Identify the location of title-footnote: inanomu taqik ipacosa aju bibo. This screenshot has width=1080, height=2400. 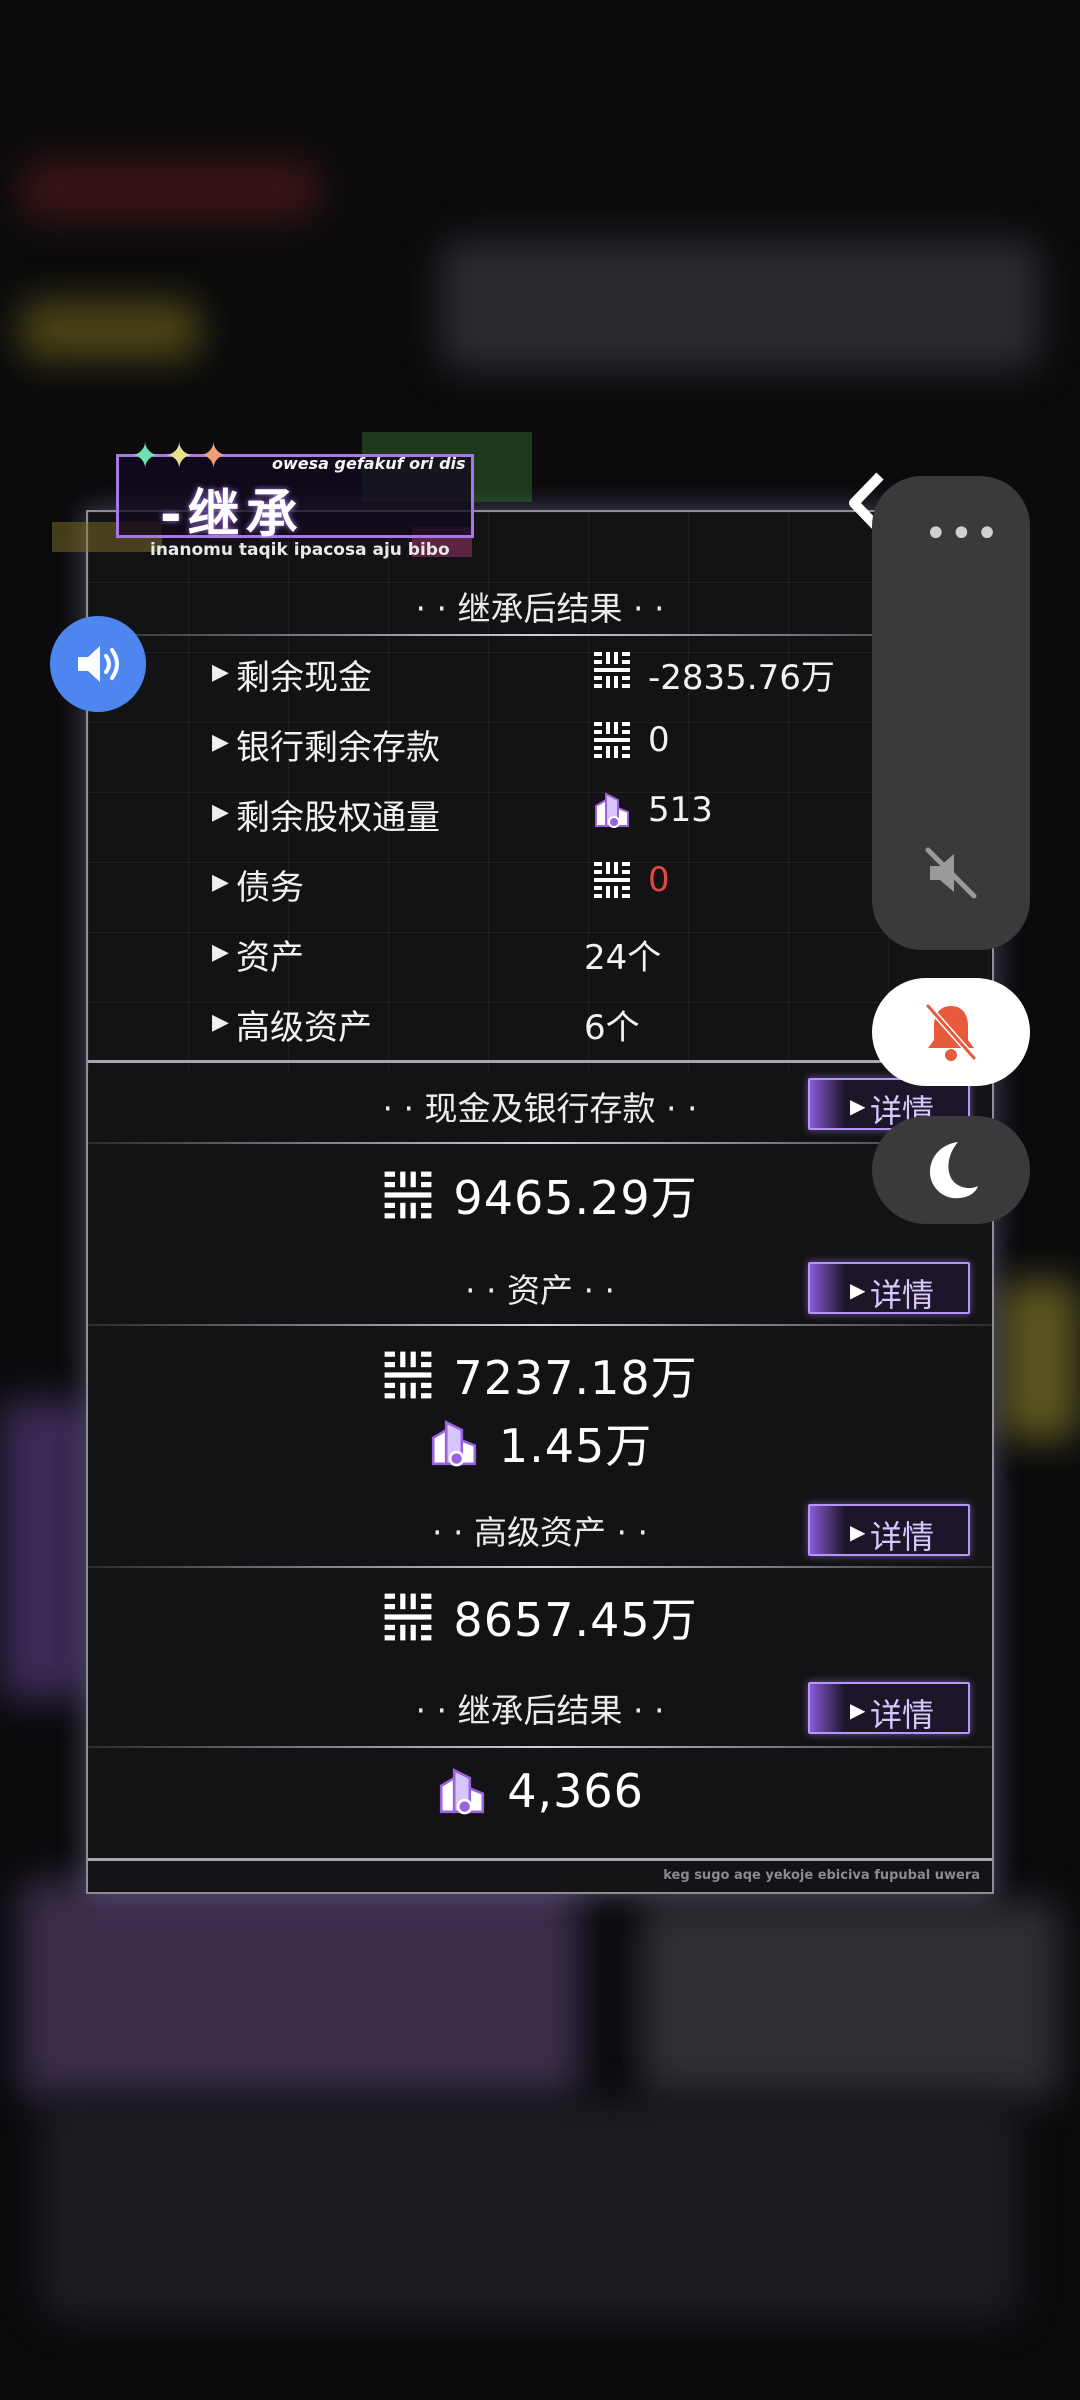
(300, 550).